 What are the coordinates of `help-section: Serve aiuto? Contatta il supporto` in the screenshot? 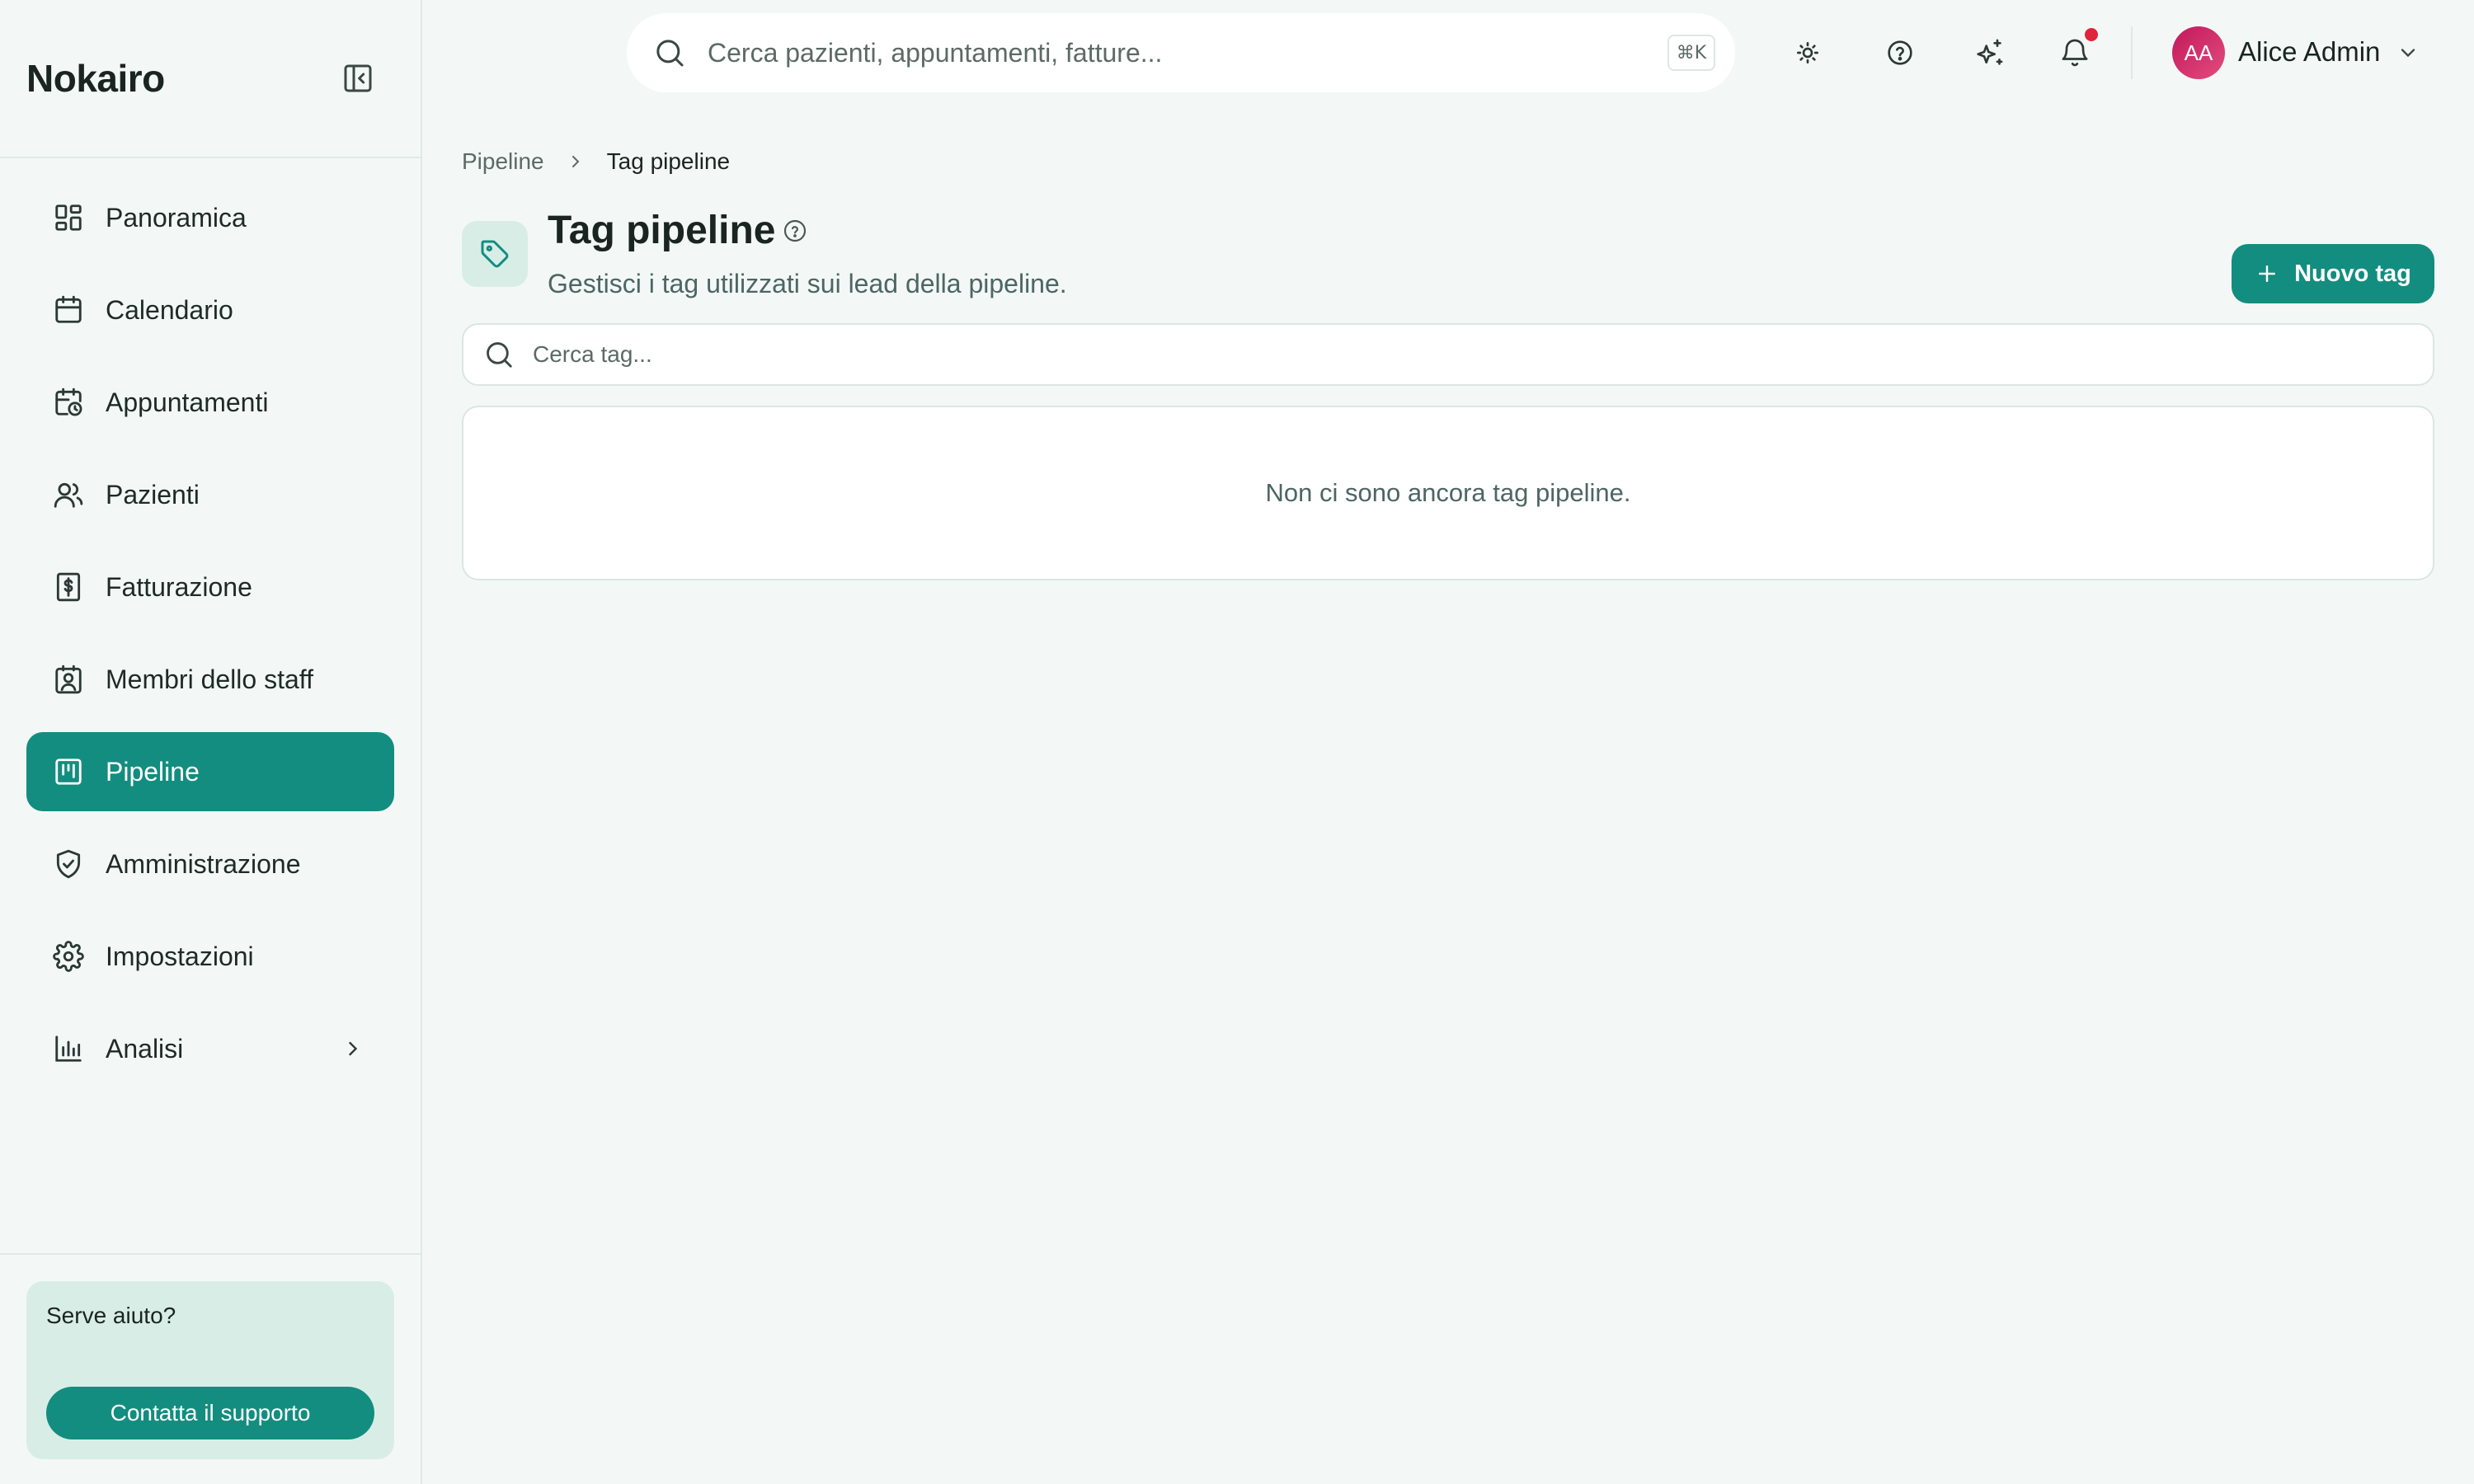 It's located at (210, 1368).